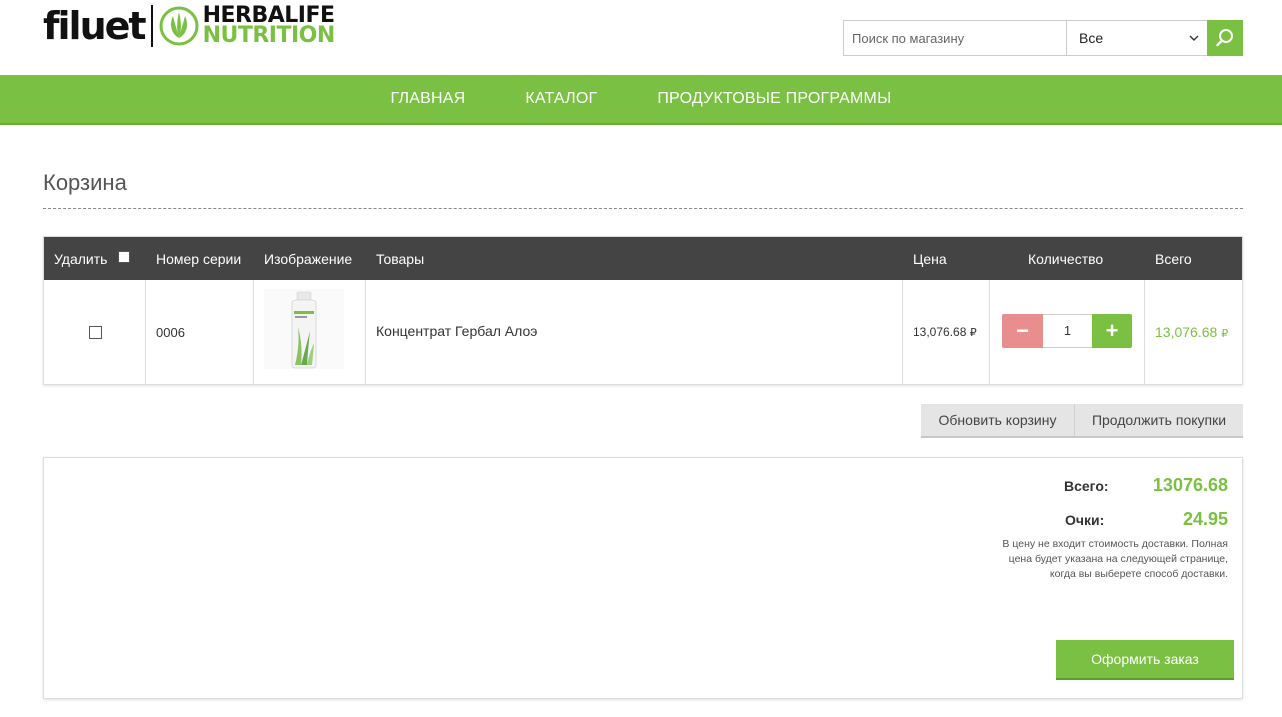 The height and width of the screenshot is (717, 1282). What do you see at coordinates (179, 26) in the screenshot?
I see `herbalife-leaf-icon` at bounding box center [179, 26].